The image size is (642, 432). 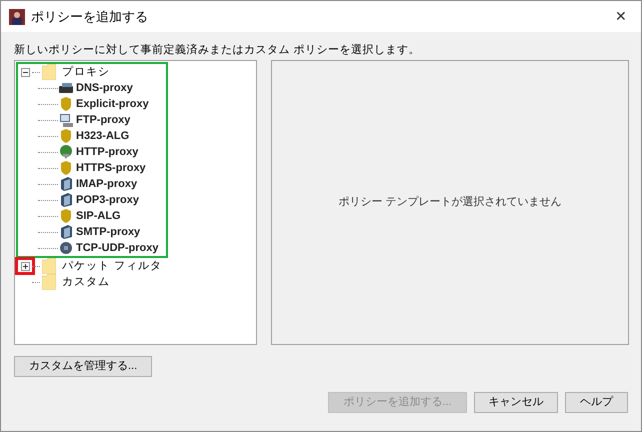 What do you see at coordinates (112, 266) in the screenshot?
I see `tree-item: パケット フィルタ` at bounding box center [112, 266].